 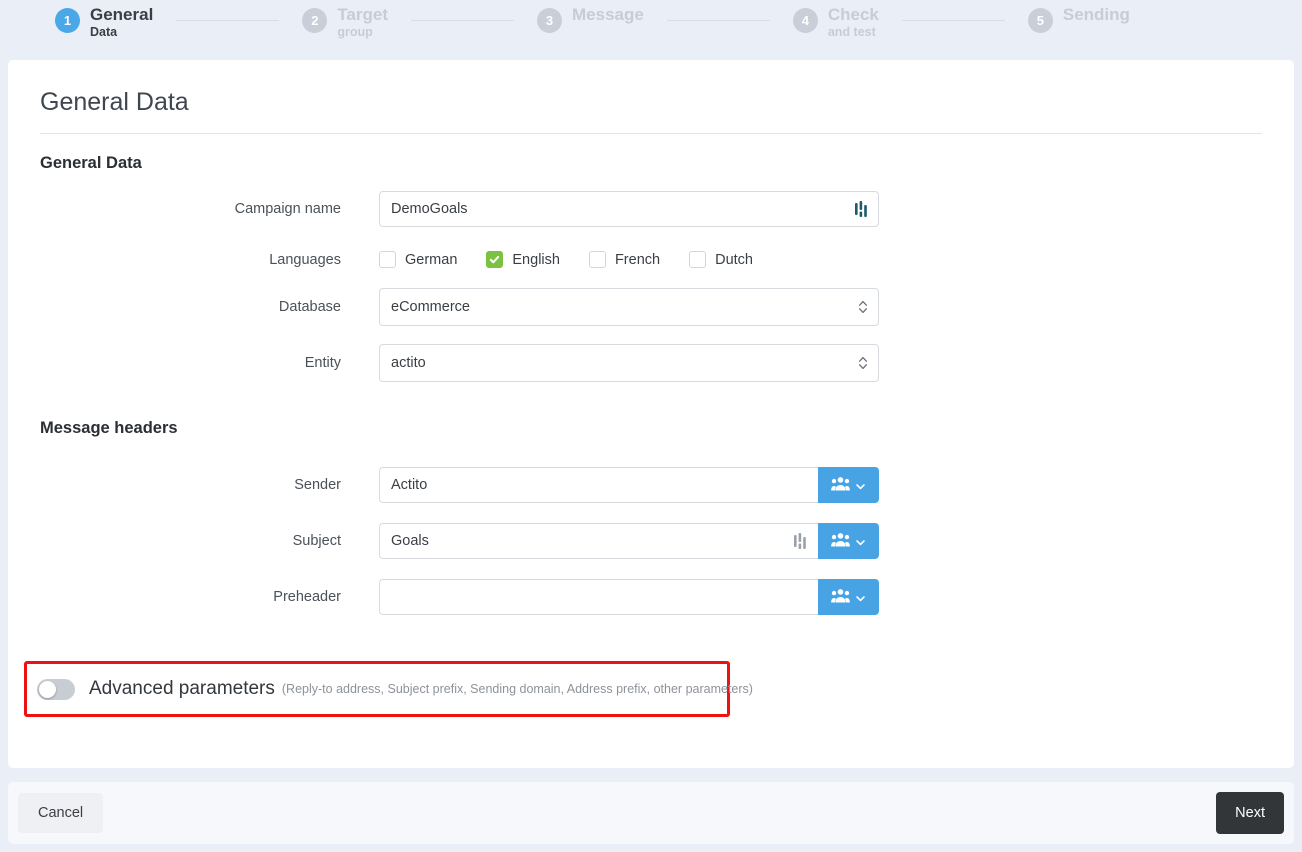 I want to click on subject-personalization-button, so click(x=848, y=541).